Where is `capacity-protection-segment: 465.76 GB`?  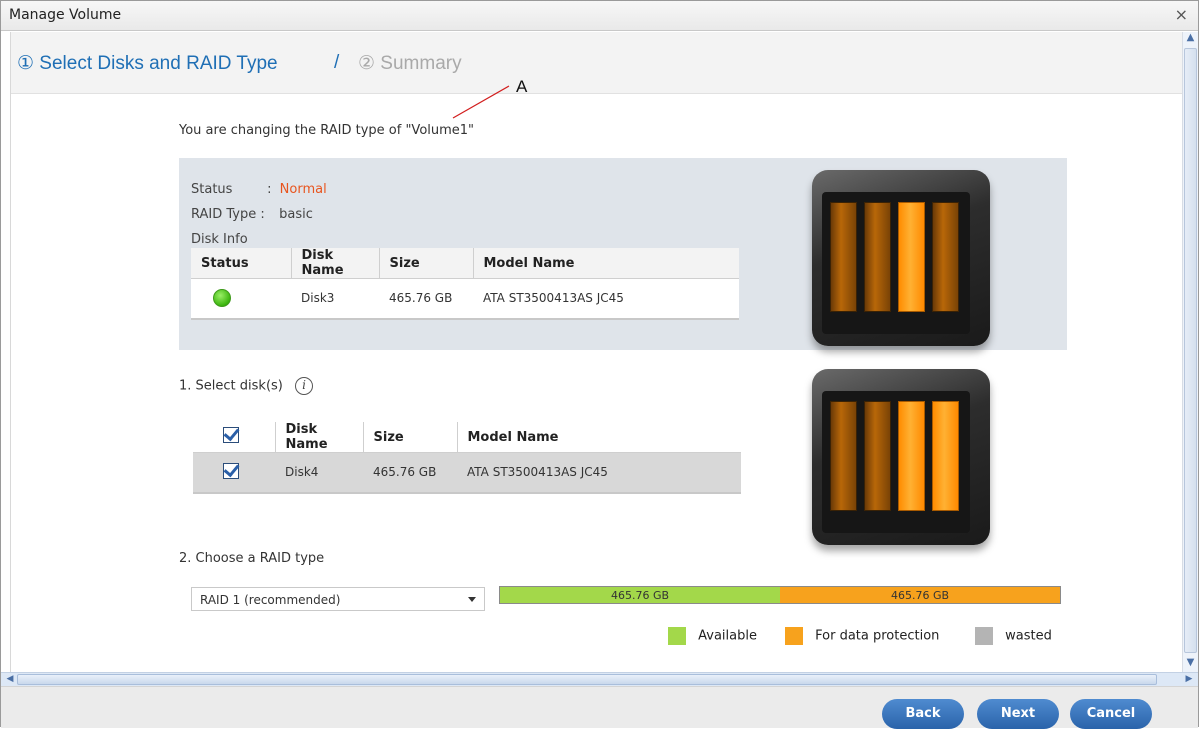 capacity-protection-segment: 465.76 GB is located at coordinates (920, 595).